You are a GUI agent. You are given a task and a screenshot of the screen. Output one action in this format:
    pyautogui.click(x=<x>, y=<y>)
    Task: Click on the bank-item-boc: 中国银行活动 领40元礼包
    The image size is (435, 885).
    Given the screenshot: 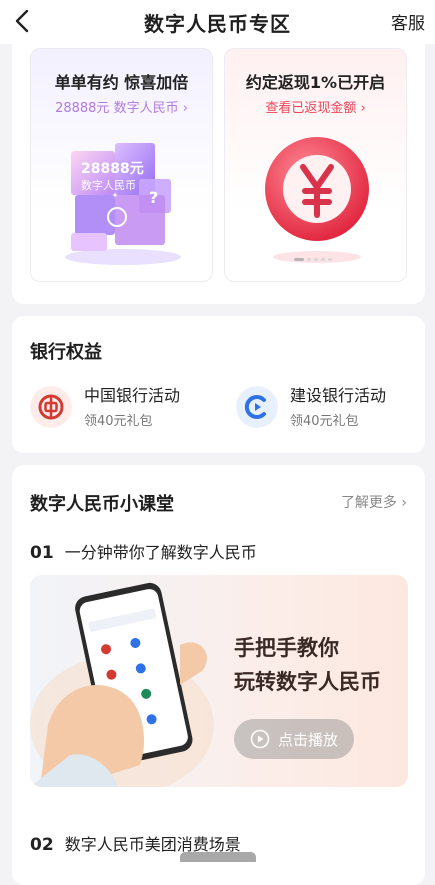 What is the action you would take?
    pyautogui.click(x=125, y=407)
    